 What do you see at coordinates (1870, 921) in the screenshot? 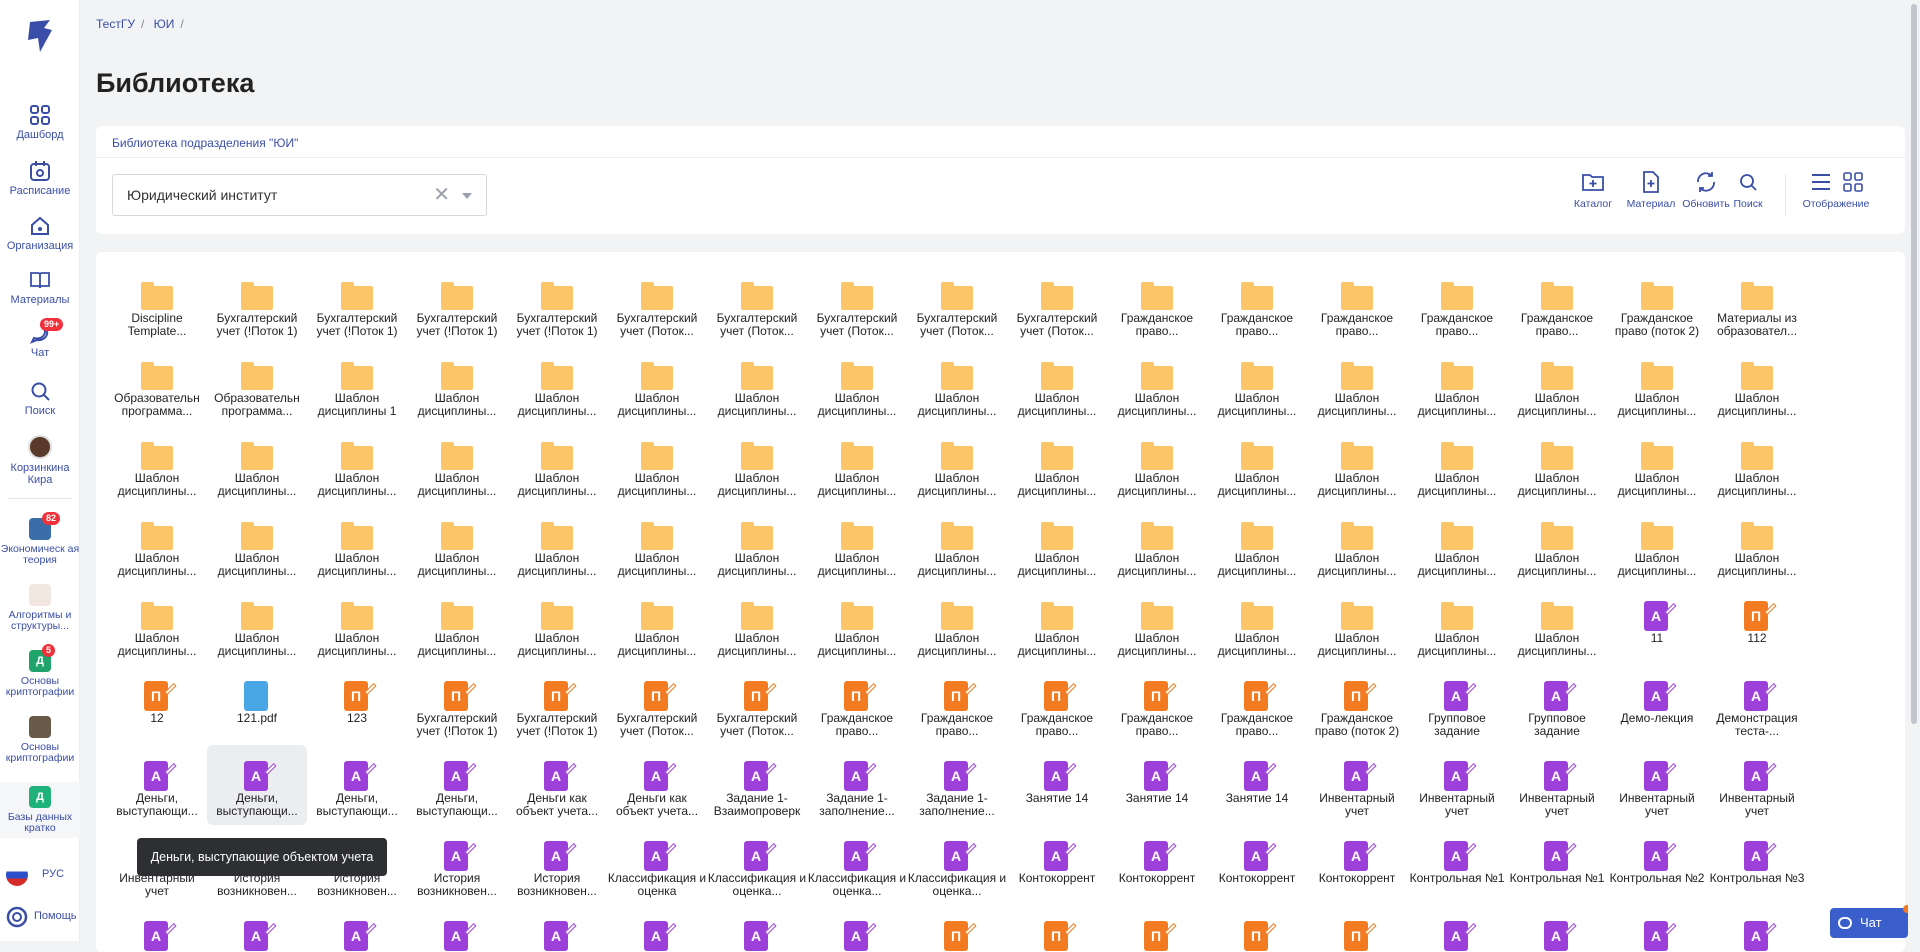
I see `chat-button: Чат` at bounding box center [1870, 921].